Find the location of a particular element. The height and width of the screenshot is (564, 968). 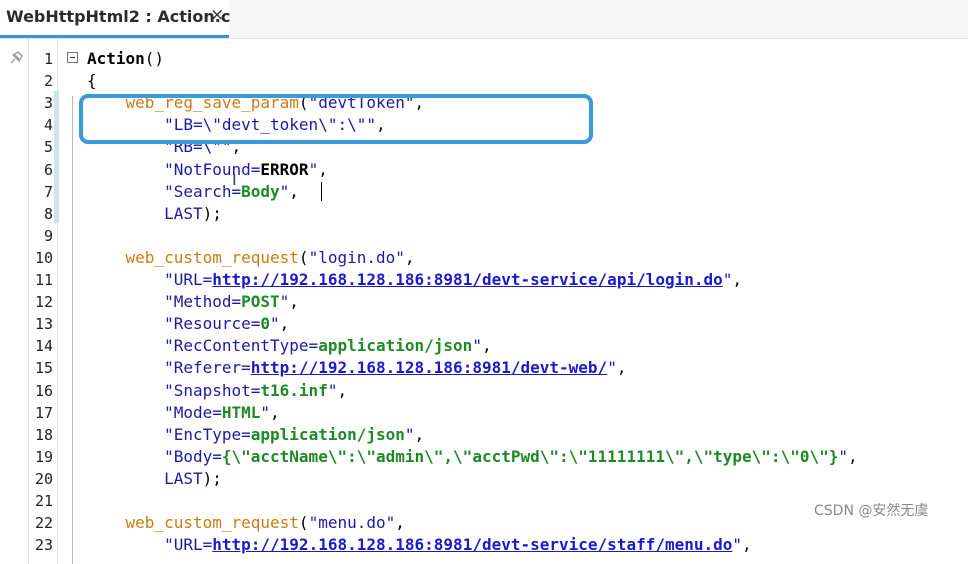

code-token: "Mode= is located at coordinates (193, 412).